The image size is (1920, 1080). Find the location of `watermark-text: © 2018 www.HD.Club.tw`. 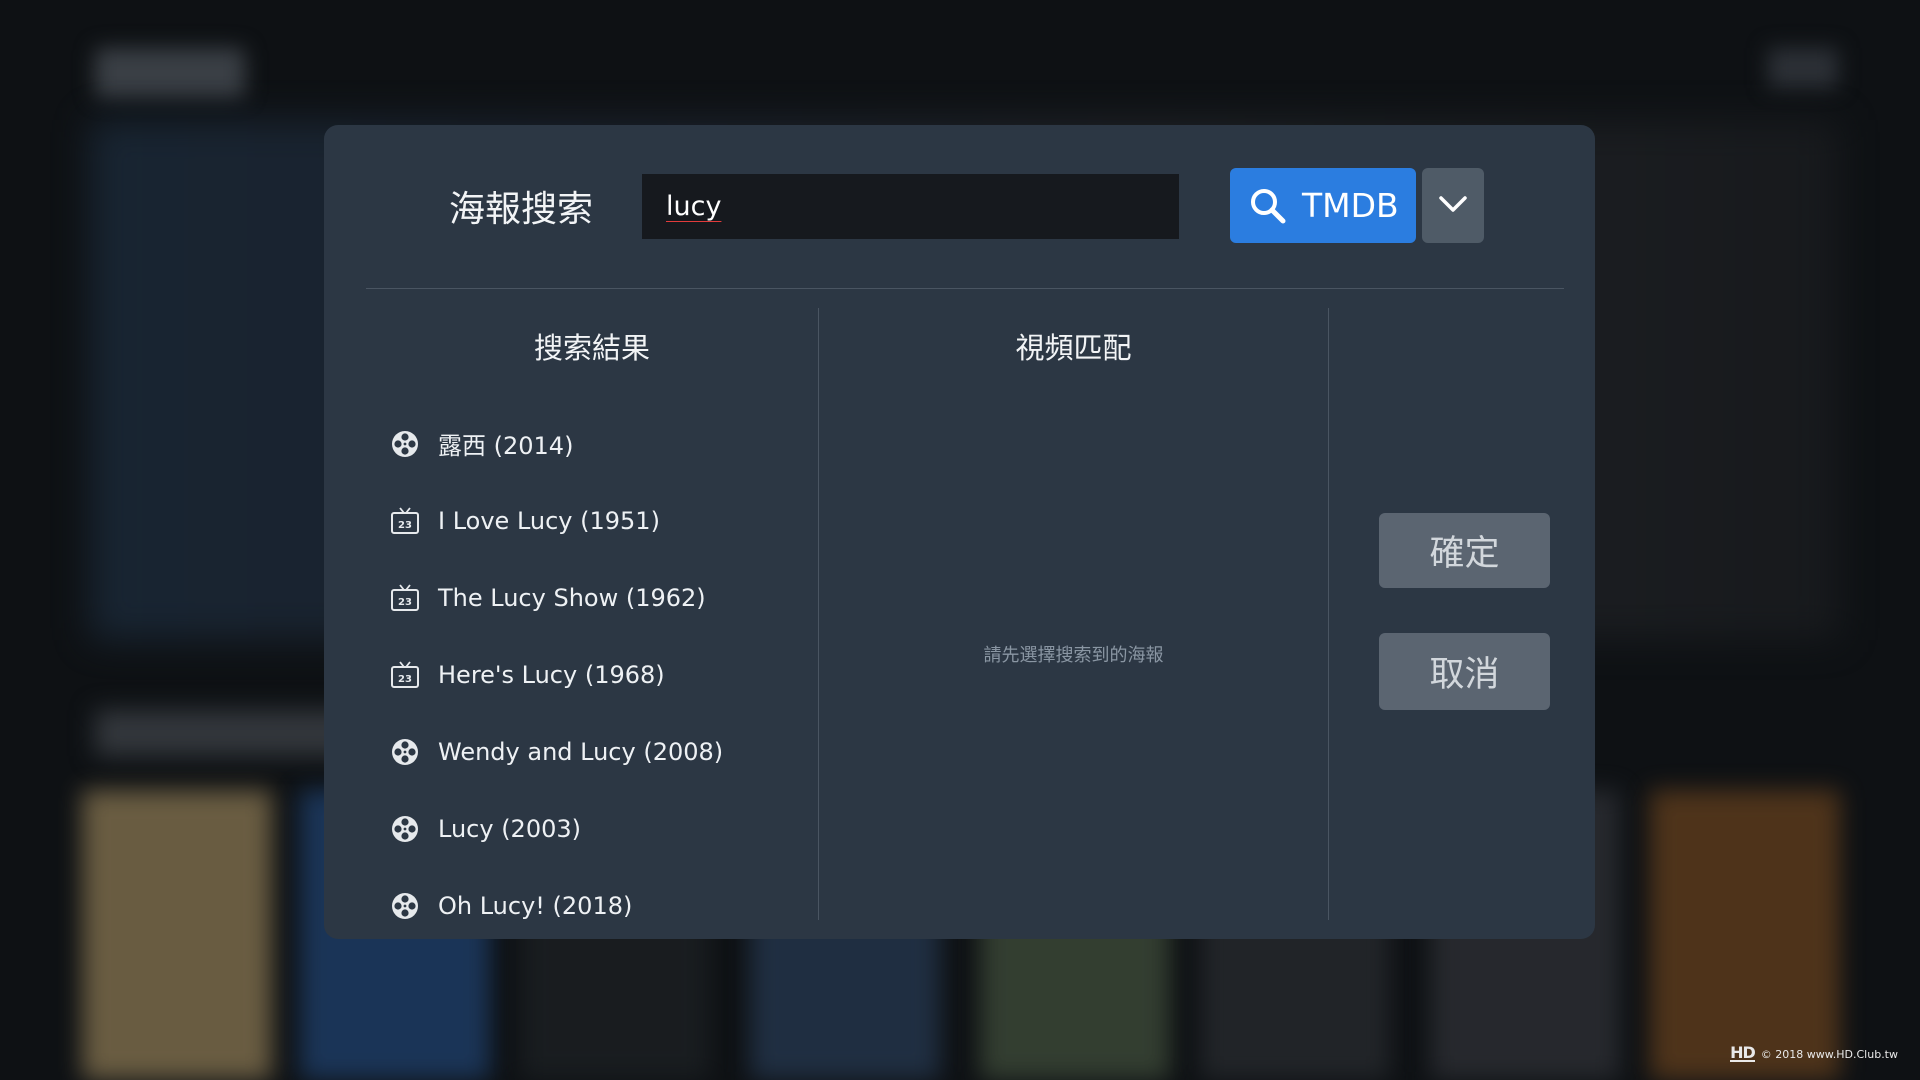

watermark-text: © 2018 www.HD.Club.tw is located at coordinates (1829, 1054).